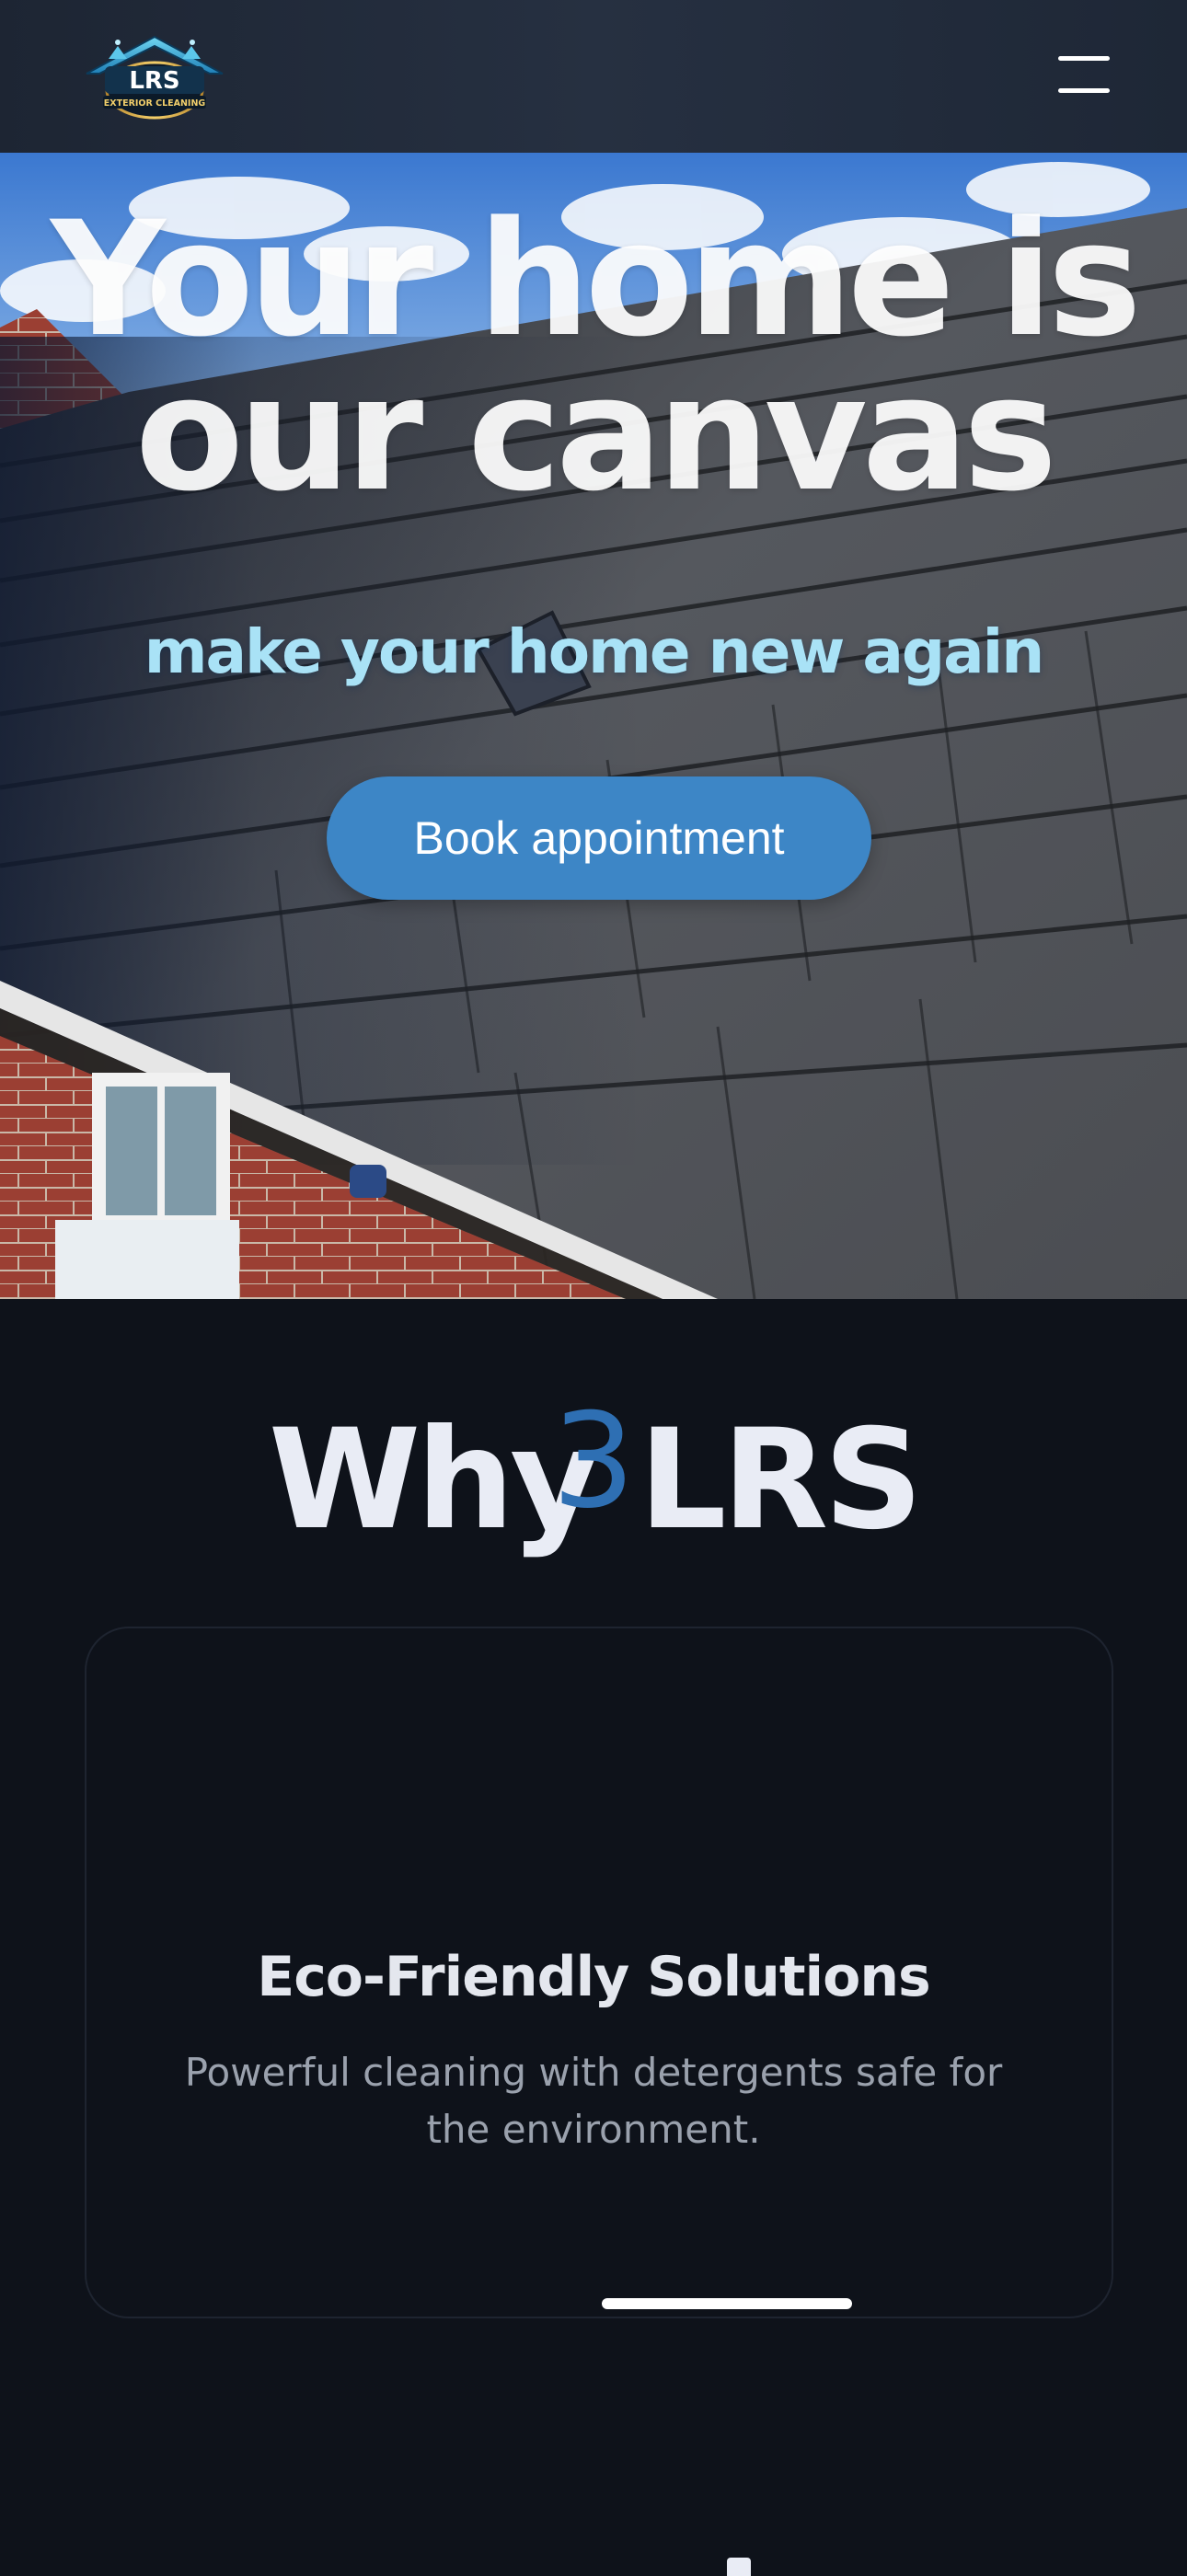  I want to click on book-appointment-button: Book appointment, so click(599, 838).